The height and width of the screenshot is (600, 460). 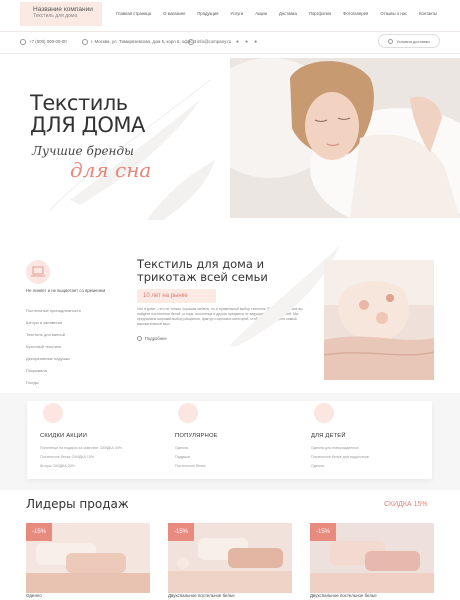 What do you see at coordinates (66, 290) in the screenshot?
I see `feature-title: Не линяет и не выцветает со временем` at bounding box center [66, 290].